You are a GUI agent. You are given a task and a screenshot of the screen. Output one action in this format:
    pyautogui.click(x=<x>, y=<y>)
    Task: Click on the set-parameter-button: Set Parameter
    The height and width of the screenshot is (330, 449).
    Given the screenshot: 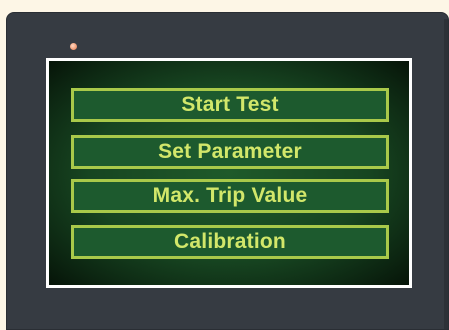 What is the action you would take?
    pyautogui.click(x=230, y=152)
    